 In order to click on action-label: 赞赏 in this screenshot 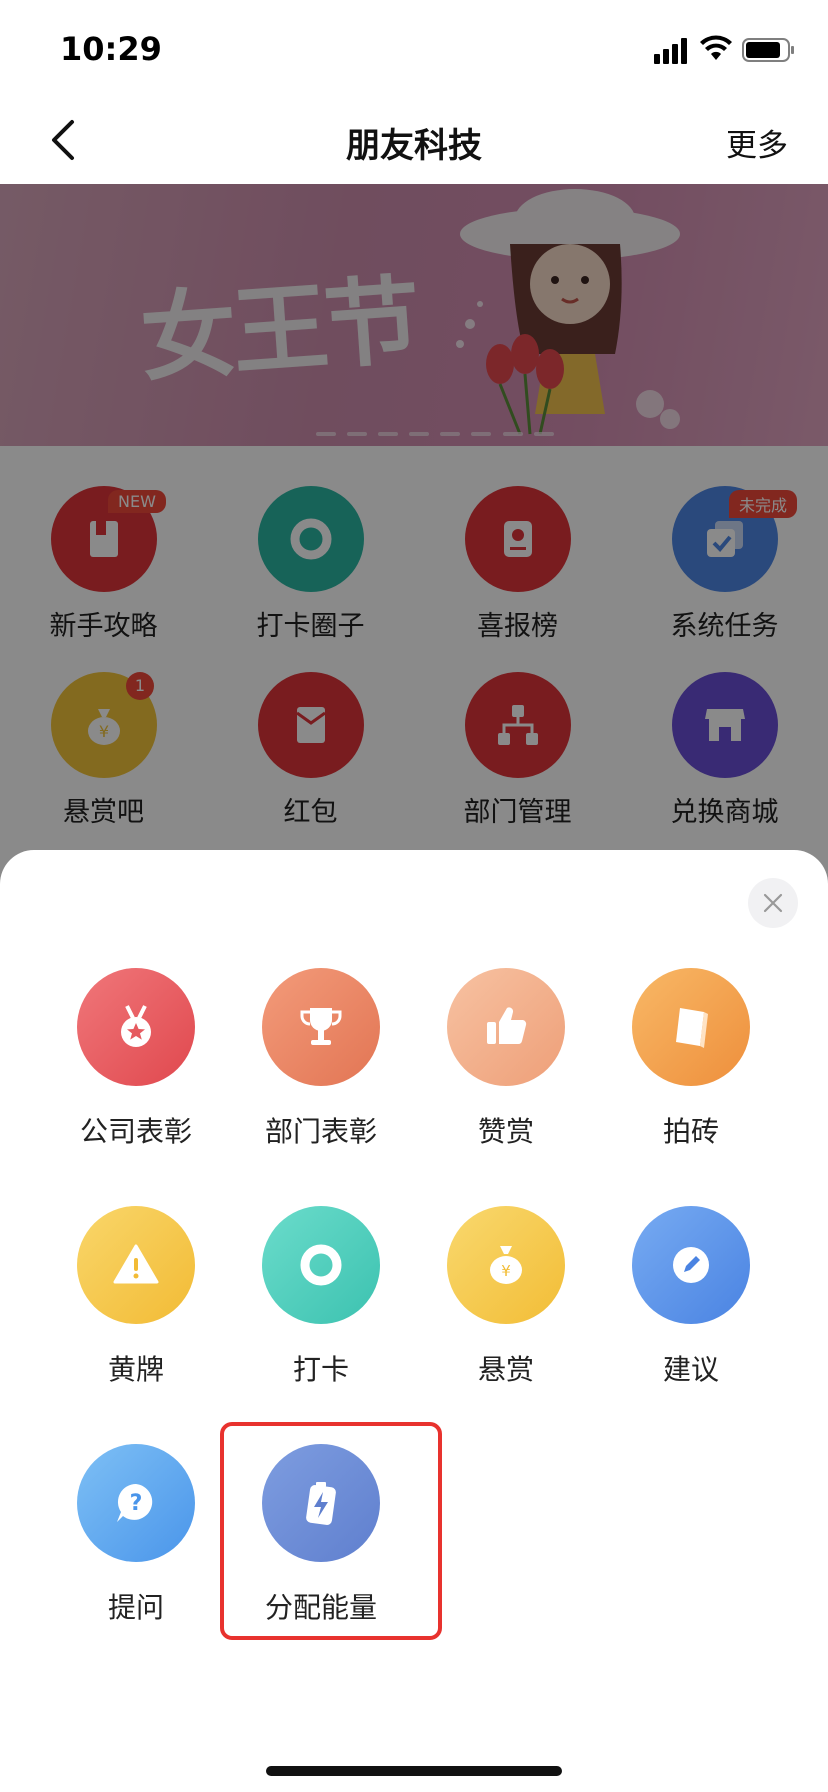, I will do `click(505, 1131)`.